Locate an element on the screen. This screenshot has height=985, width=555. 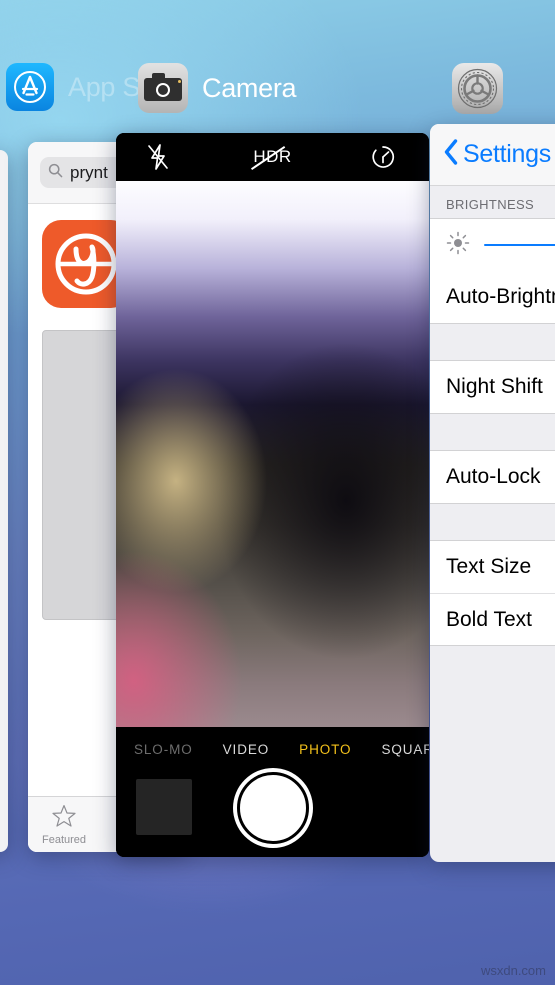
hdr-label: HDR is located at coordinates (271, 157).